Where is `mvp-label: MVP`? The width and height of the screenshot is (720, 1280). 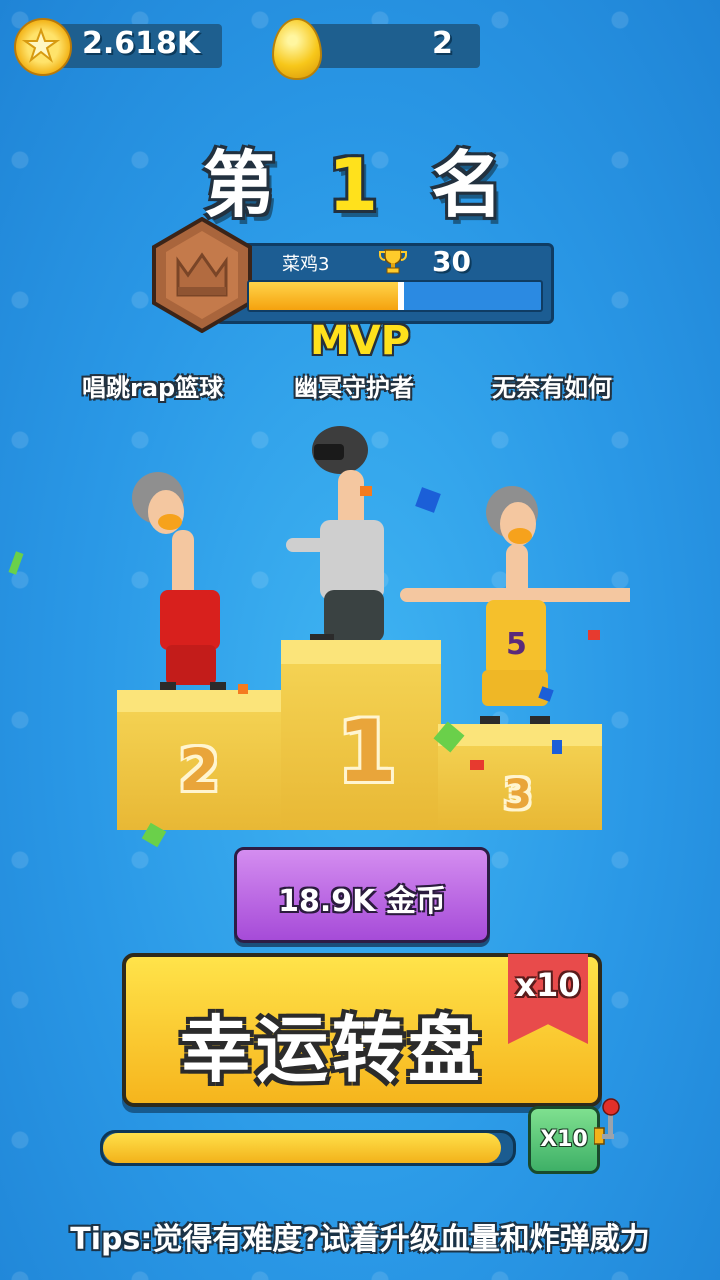 mvp-label: MVP is located at coordinates (360, 341).